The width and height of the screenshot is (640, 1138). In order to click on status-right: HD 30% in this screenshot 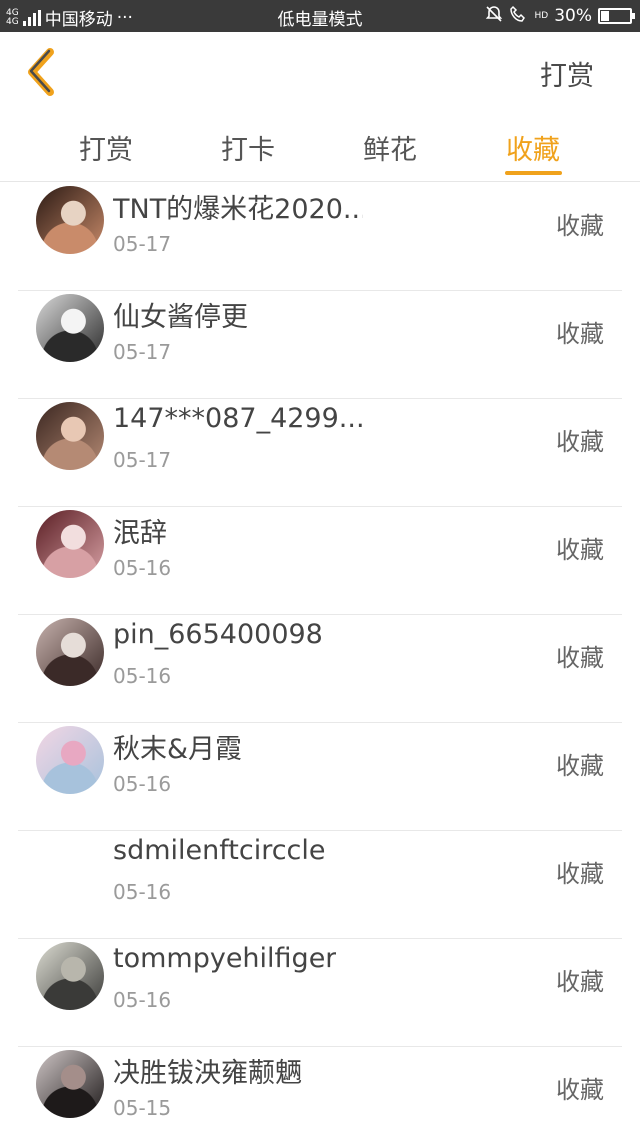, I will do `click(560, 16)`.